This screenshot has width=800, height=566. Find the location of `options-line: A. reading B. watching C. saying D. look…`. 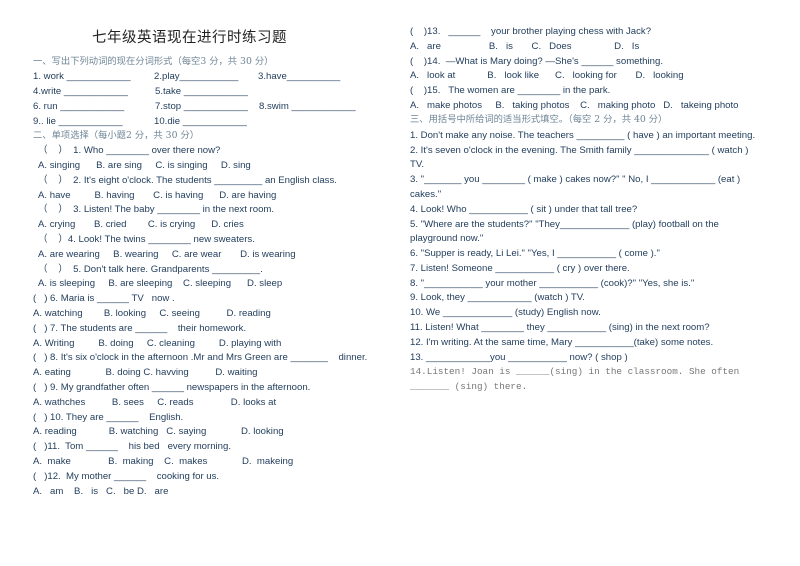

options-line: A. reading B. watching C. saying D. look… is located at coordinates (158, 431).